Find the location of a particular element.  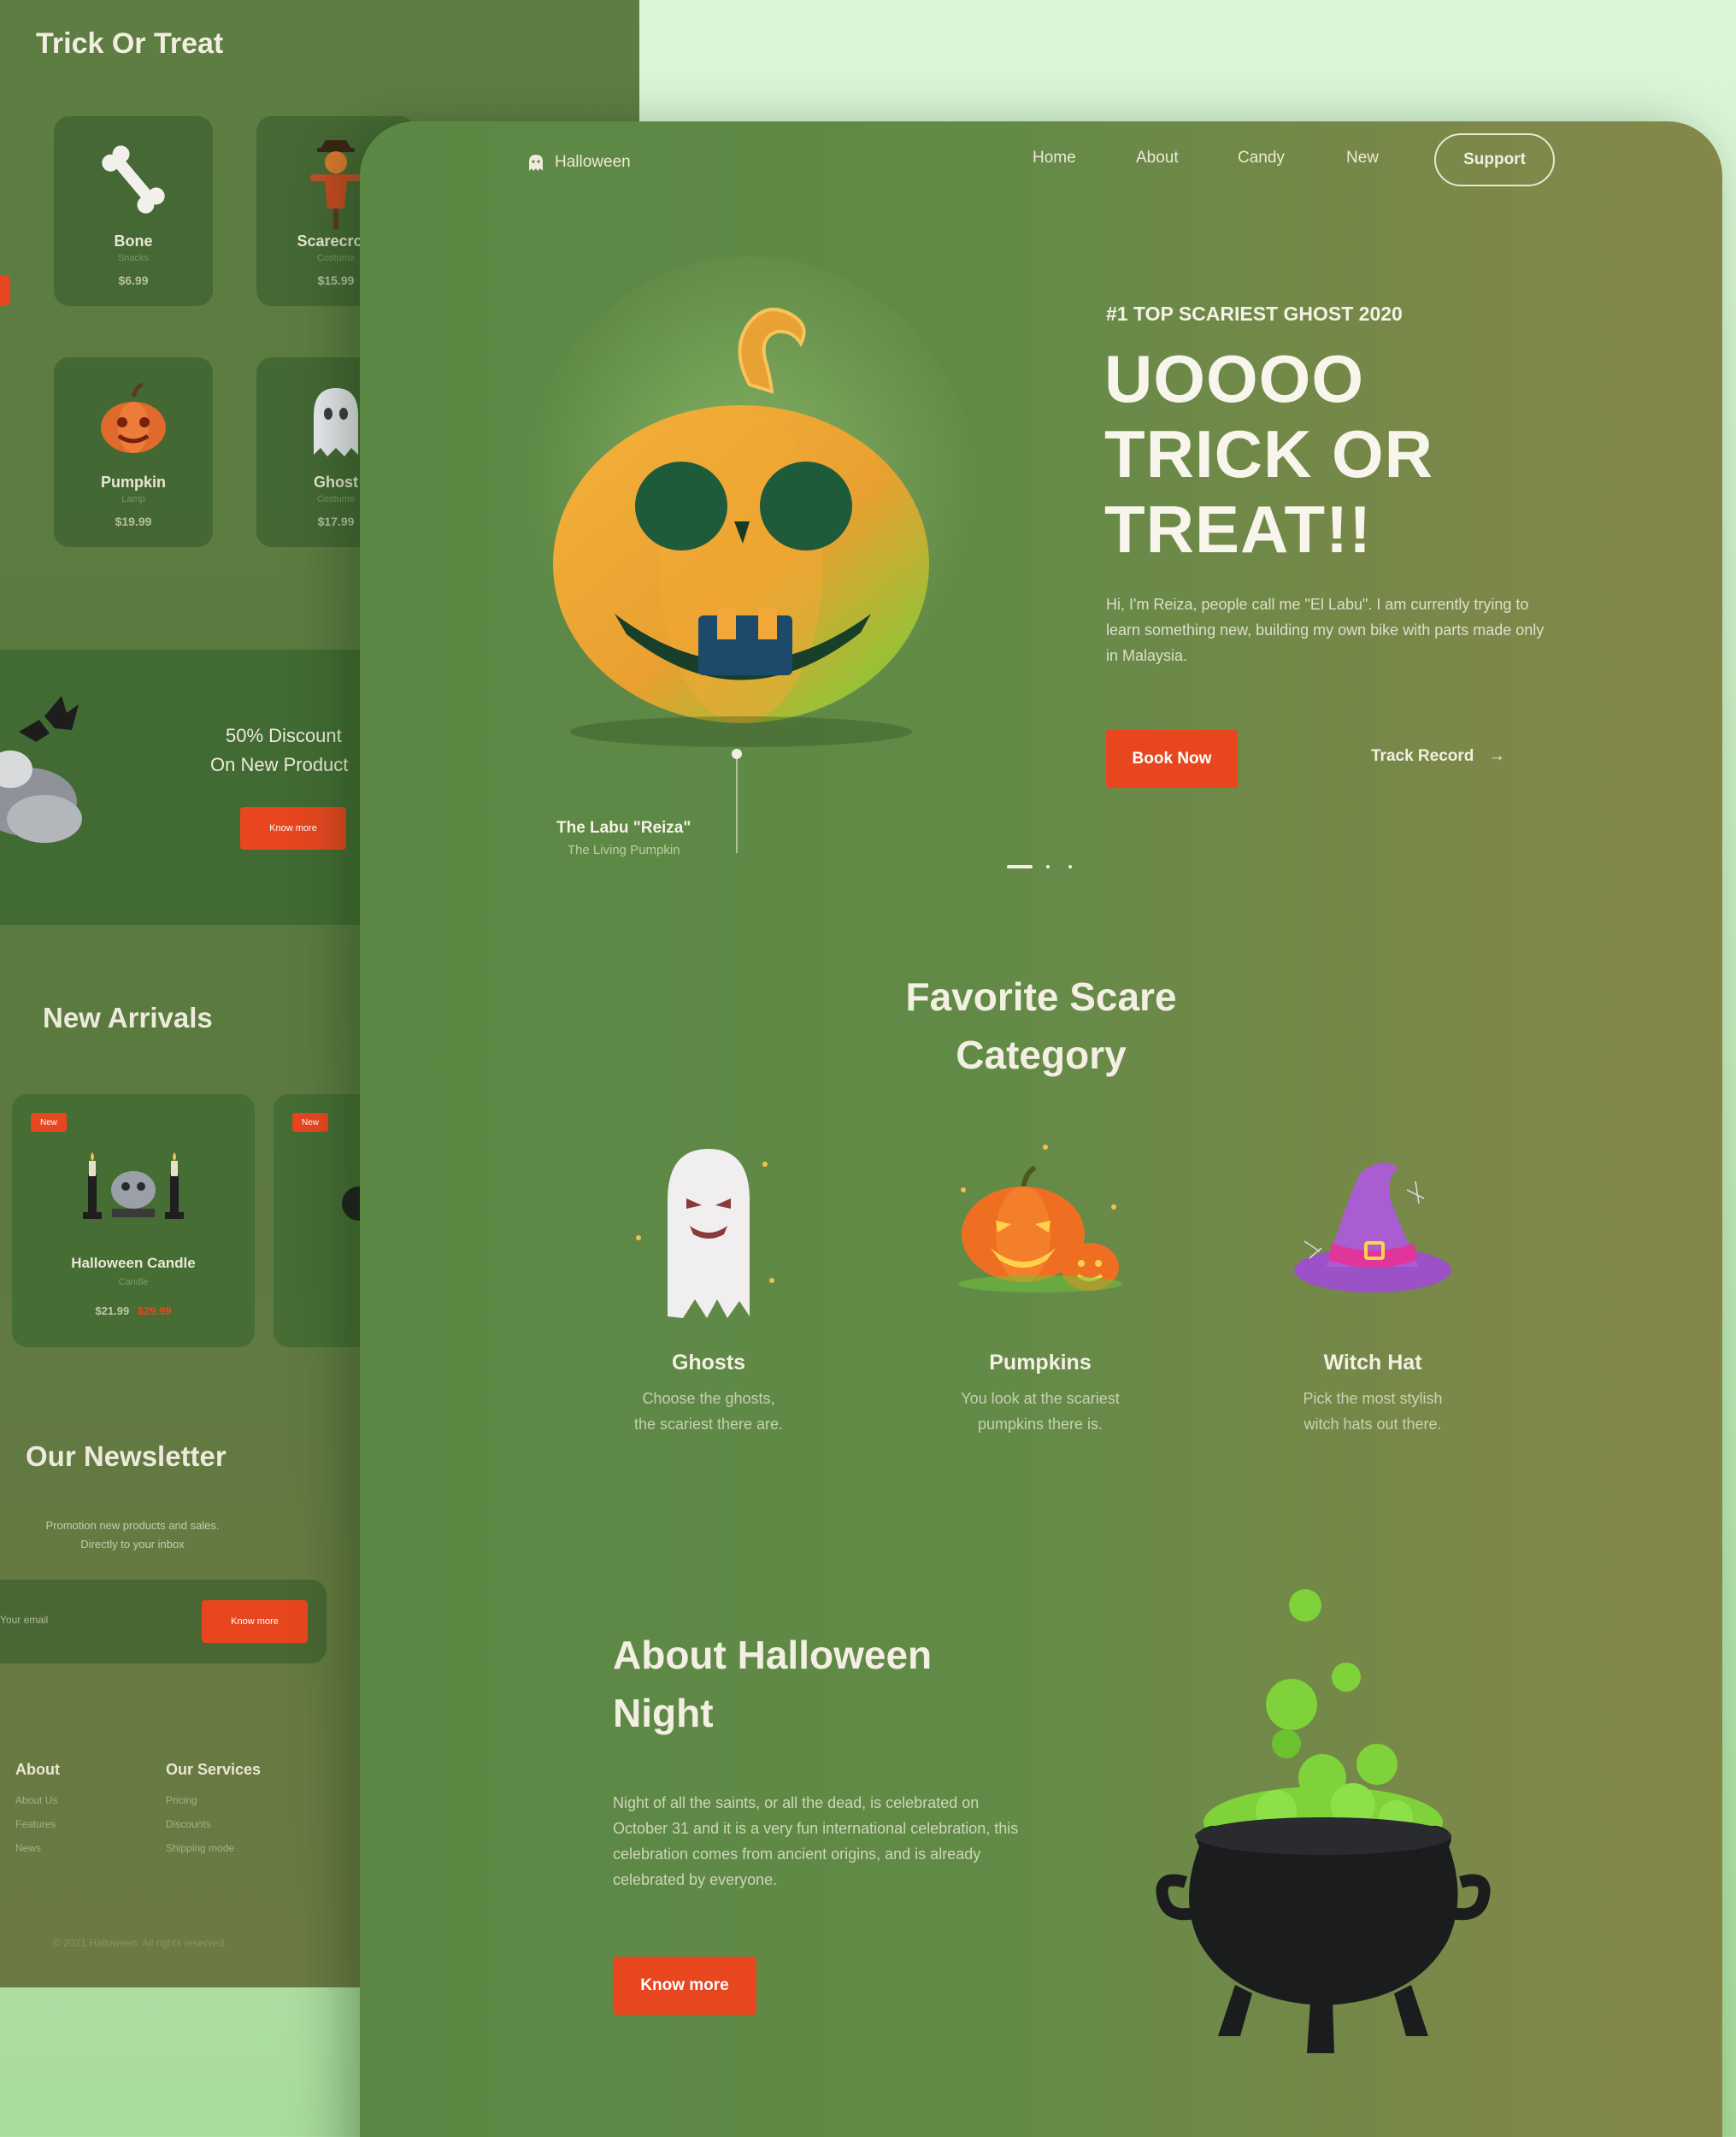

footer-col-about: About About Us Features News is located at coordinates (38, 1813).